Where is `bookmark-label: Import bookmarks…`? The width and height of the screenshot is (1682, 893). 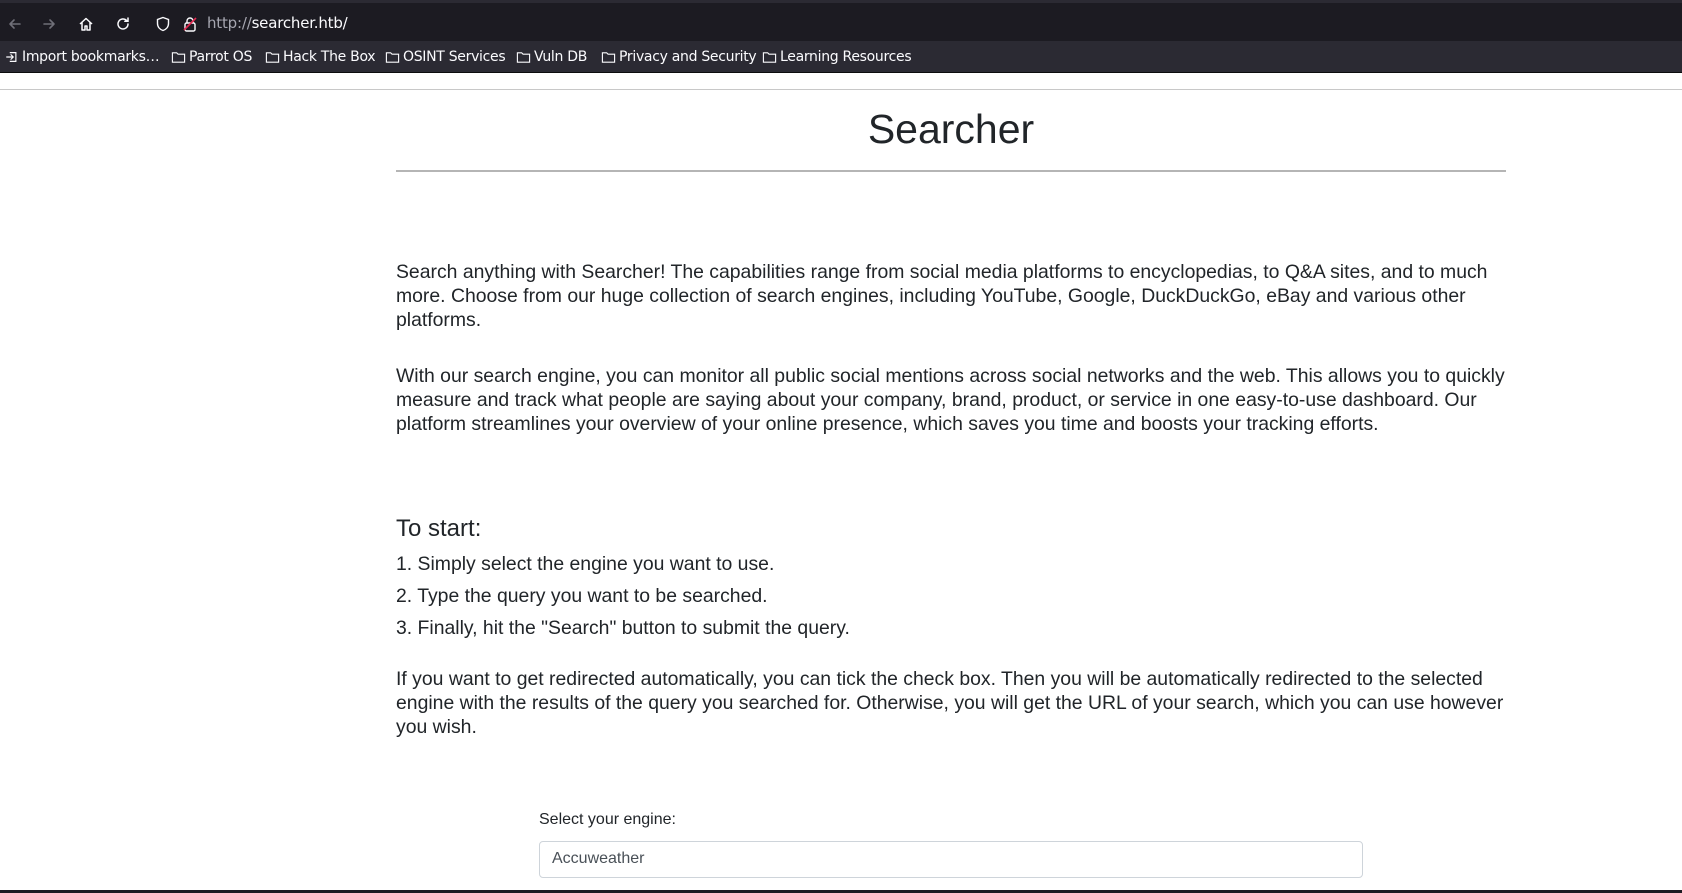
bookmark-label: Import bookmarks… is located at coordinates (91, 57).